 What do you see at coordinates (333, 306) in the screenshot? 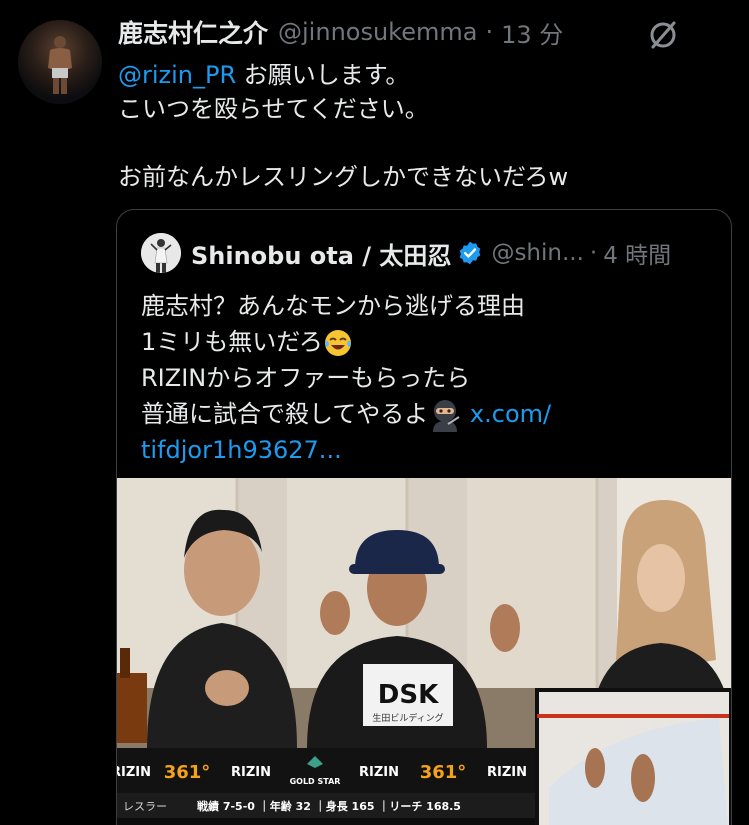
I see `quoted-text-line-1: 鹿志村？あんなモンから逃げる理由` at bounding box center [333, 306].